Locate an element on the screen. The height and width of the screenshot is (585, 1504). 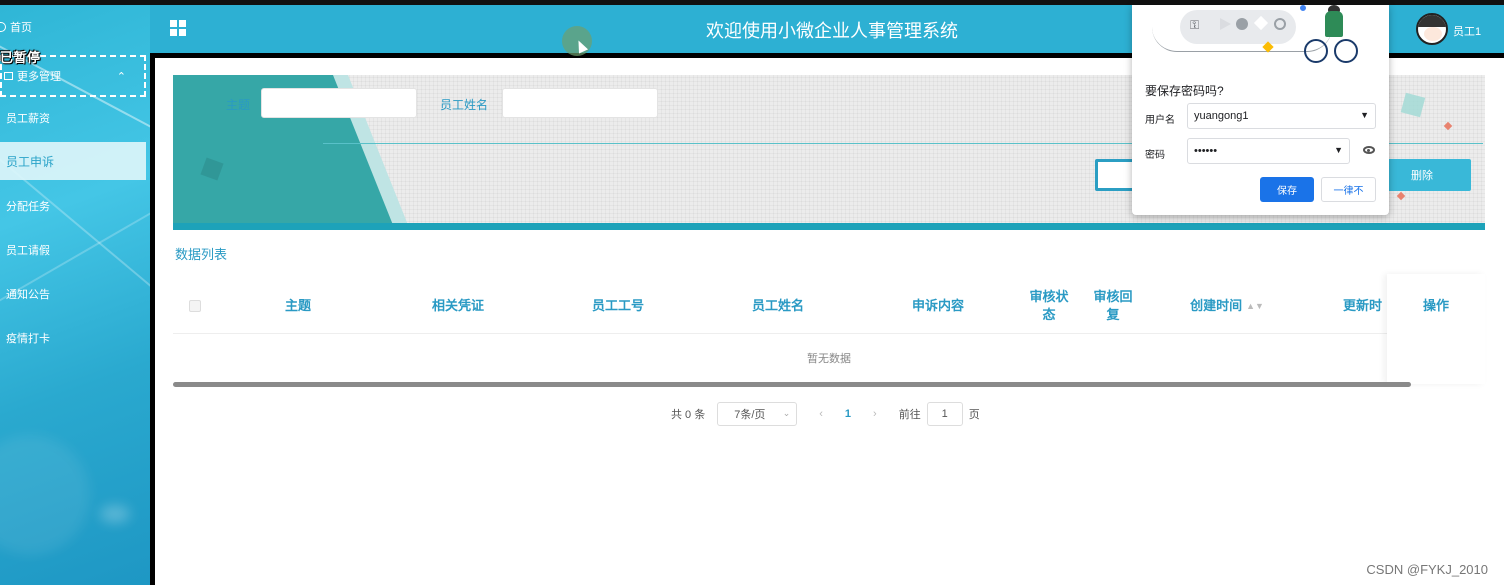
subject-label: 主题 is located at coordinates (238, 105).